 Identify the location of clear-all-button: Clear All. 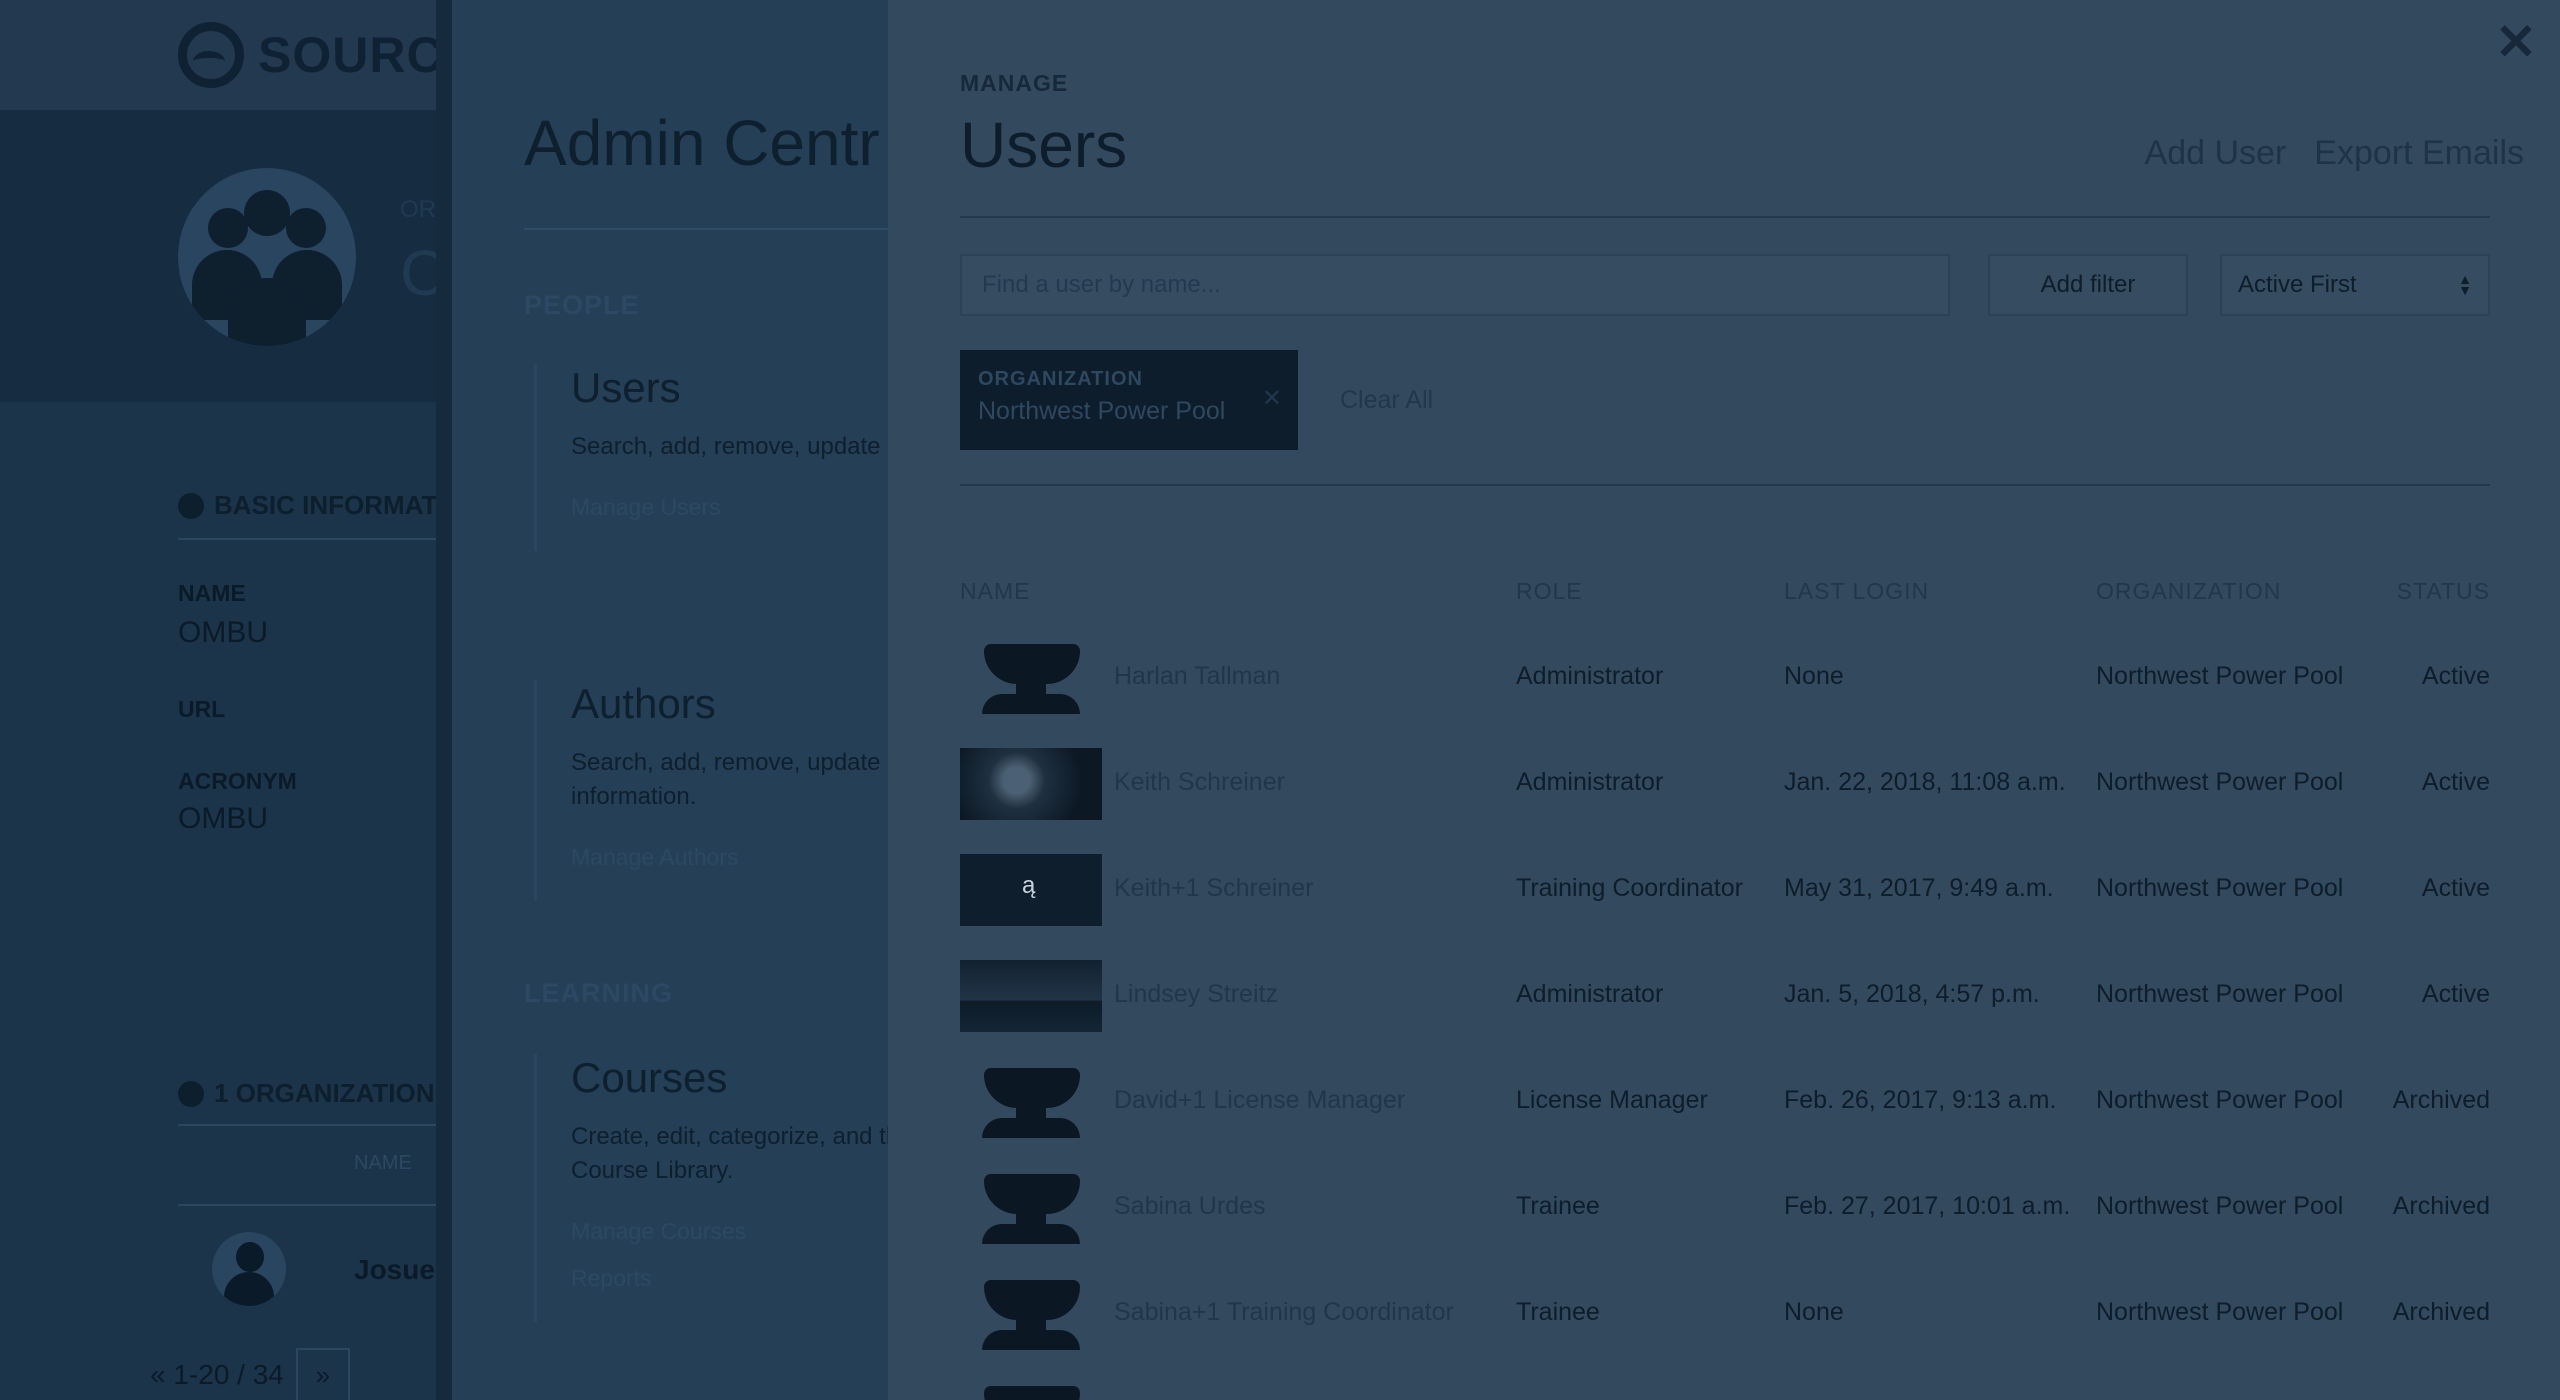
(1386, 400).